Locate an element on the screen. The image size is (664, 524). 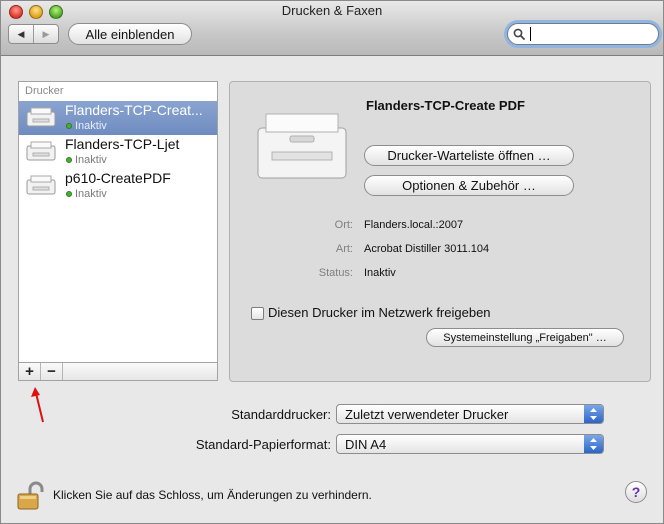
printer-row-p610-createpdf: p610-CreatePDF Inaktiv is located at coordinates (118, 186).